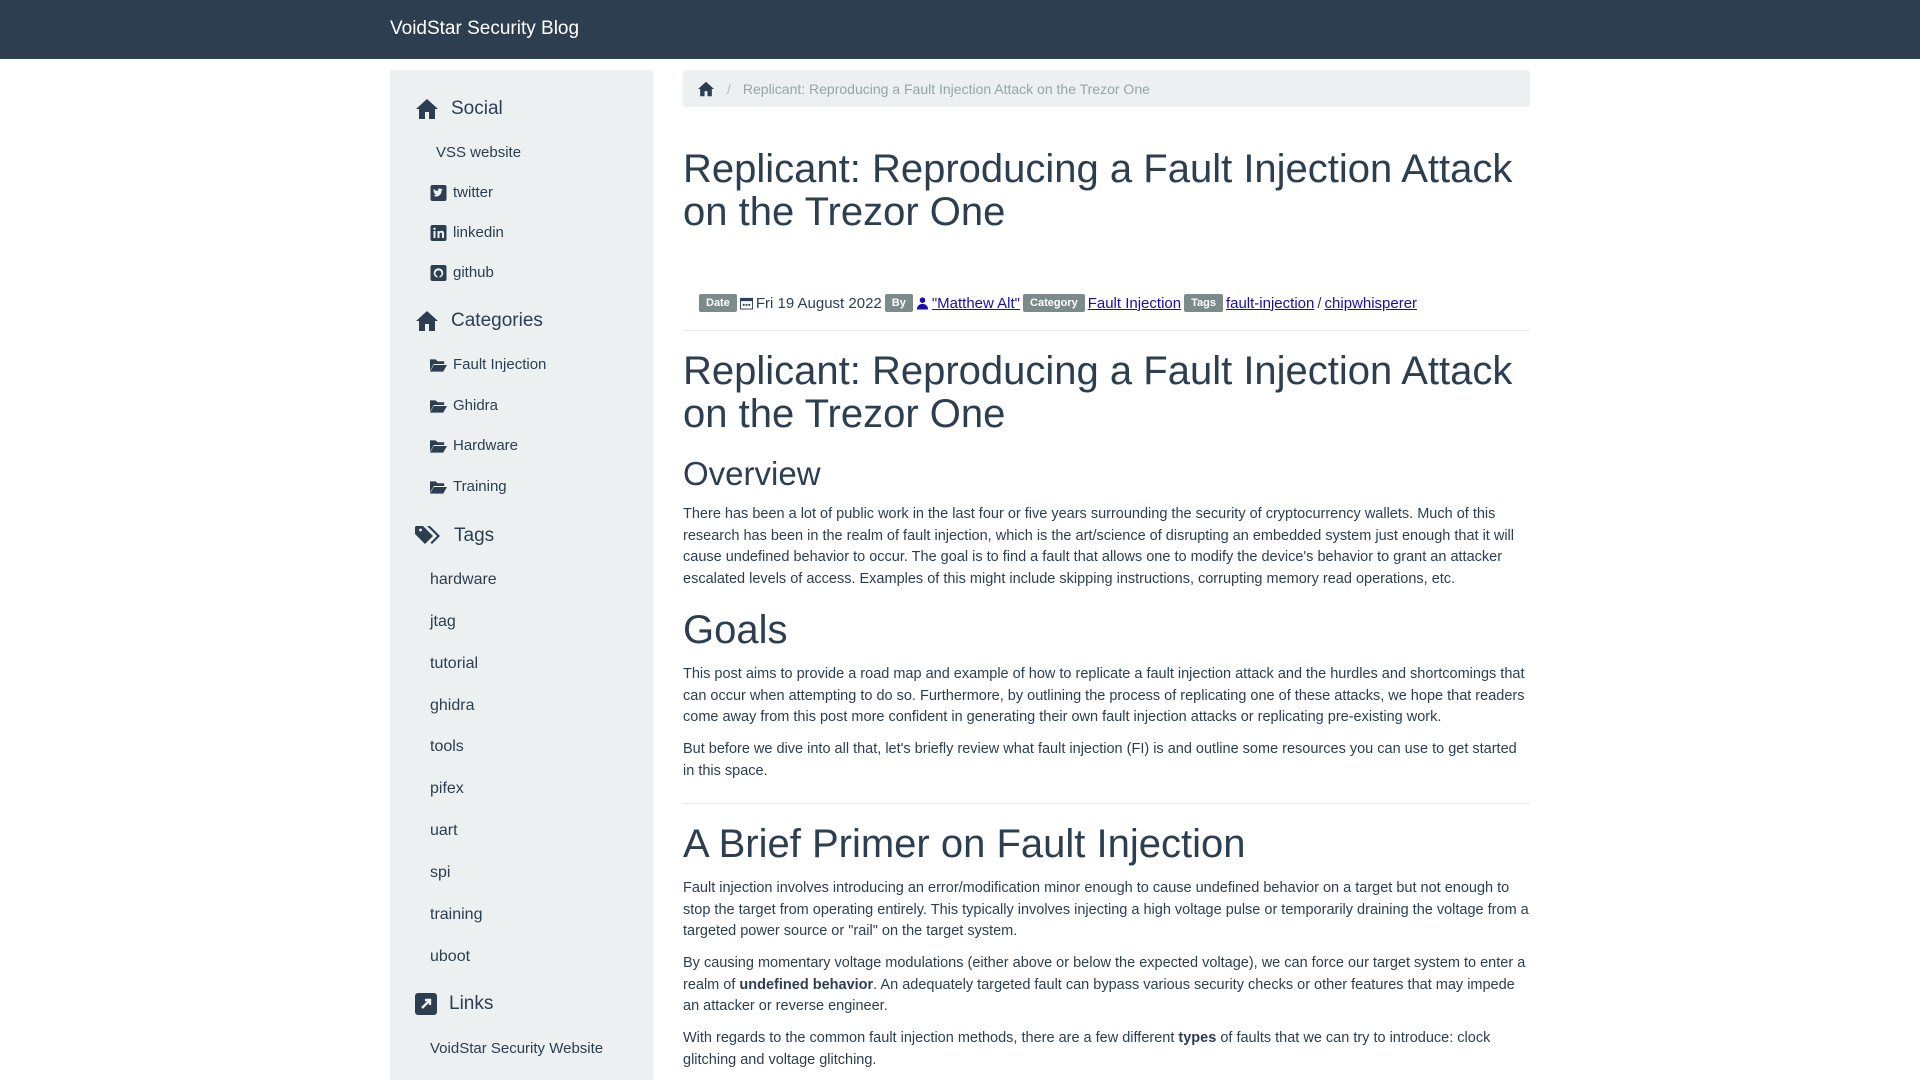 Image resolution: width=1920 pixels, height=1080 pixels. I want to click on sidebar-item-tag-uart: uart, so click(444, 831).